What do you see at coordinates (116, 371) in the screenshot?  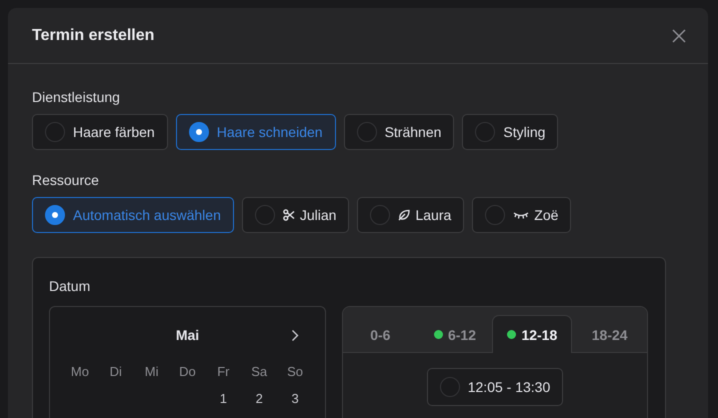 I see `weekday-label: Di` at bounding box center [116, 371].